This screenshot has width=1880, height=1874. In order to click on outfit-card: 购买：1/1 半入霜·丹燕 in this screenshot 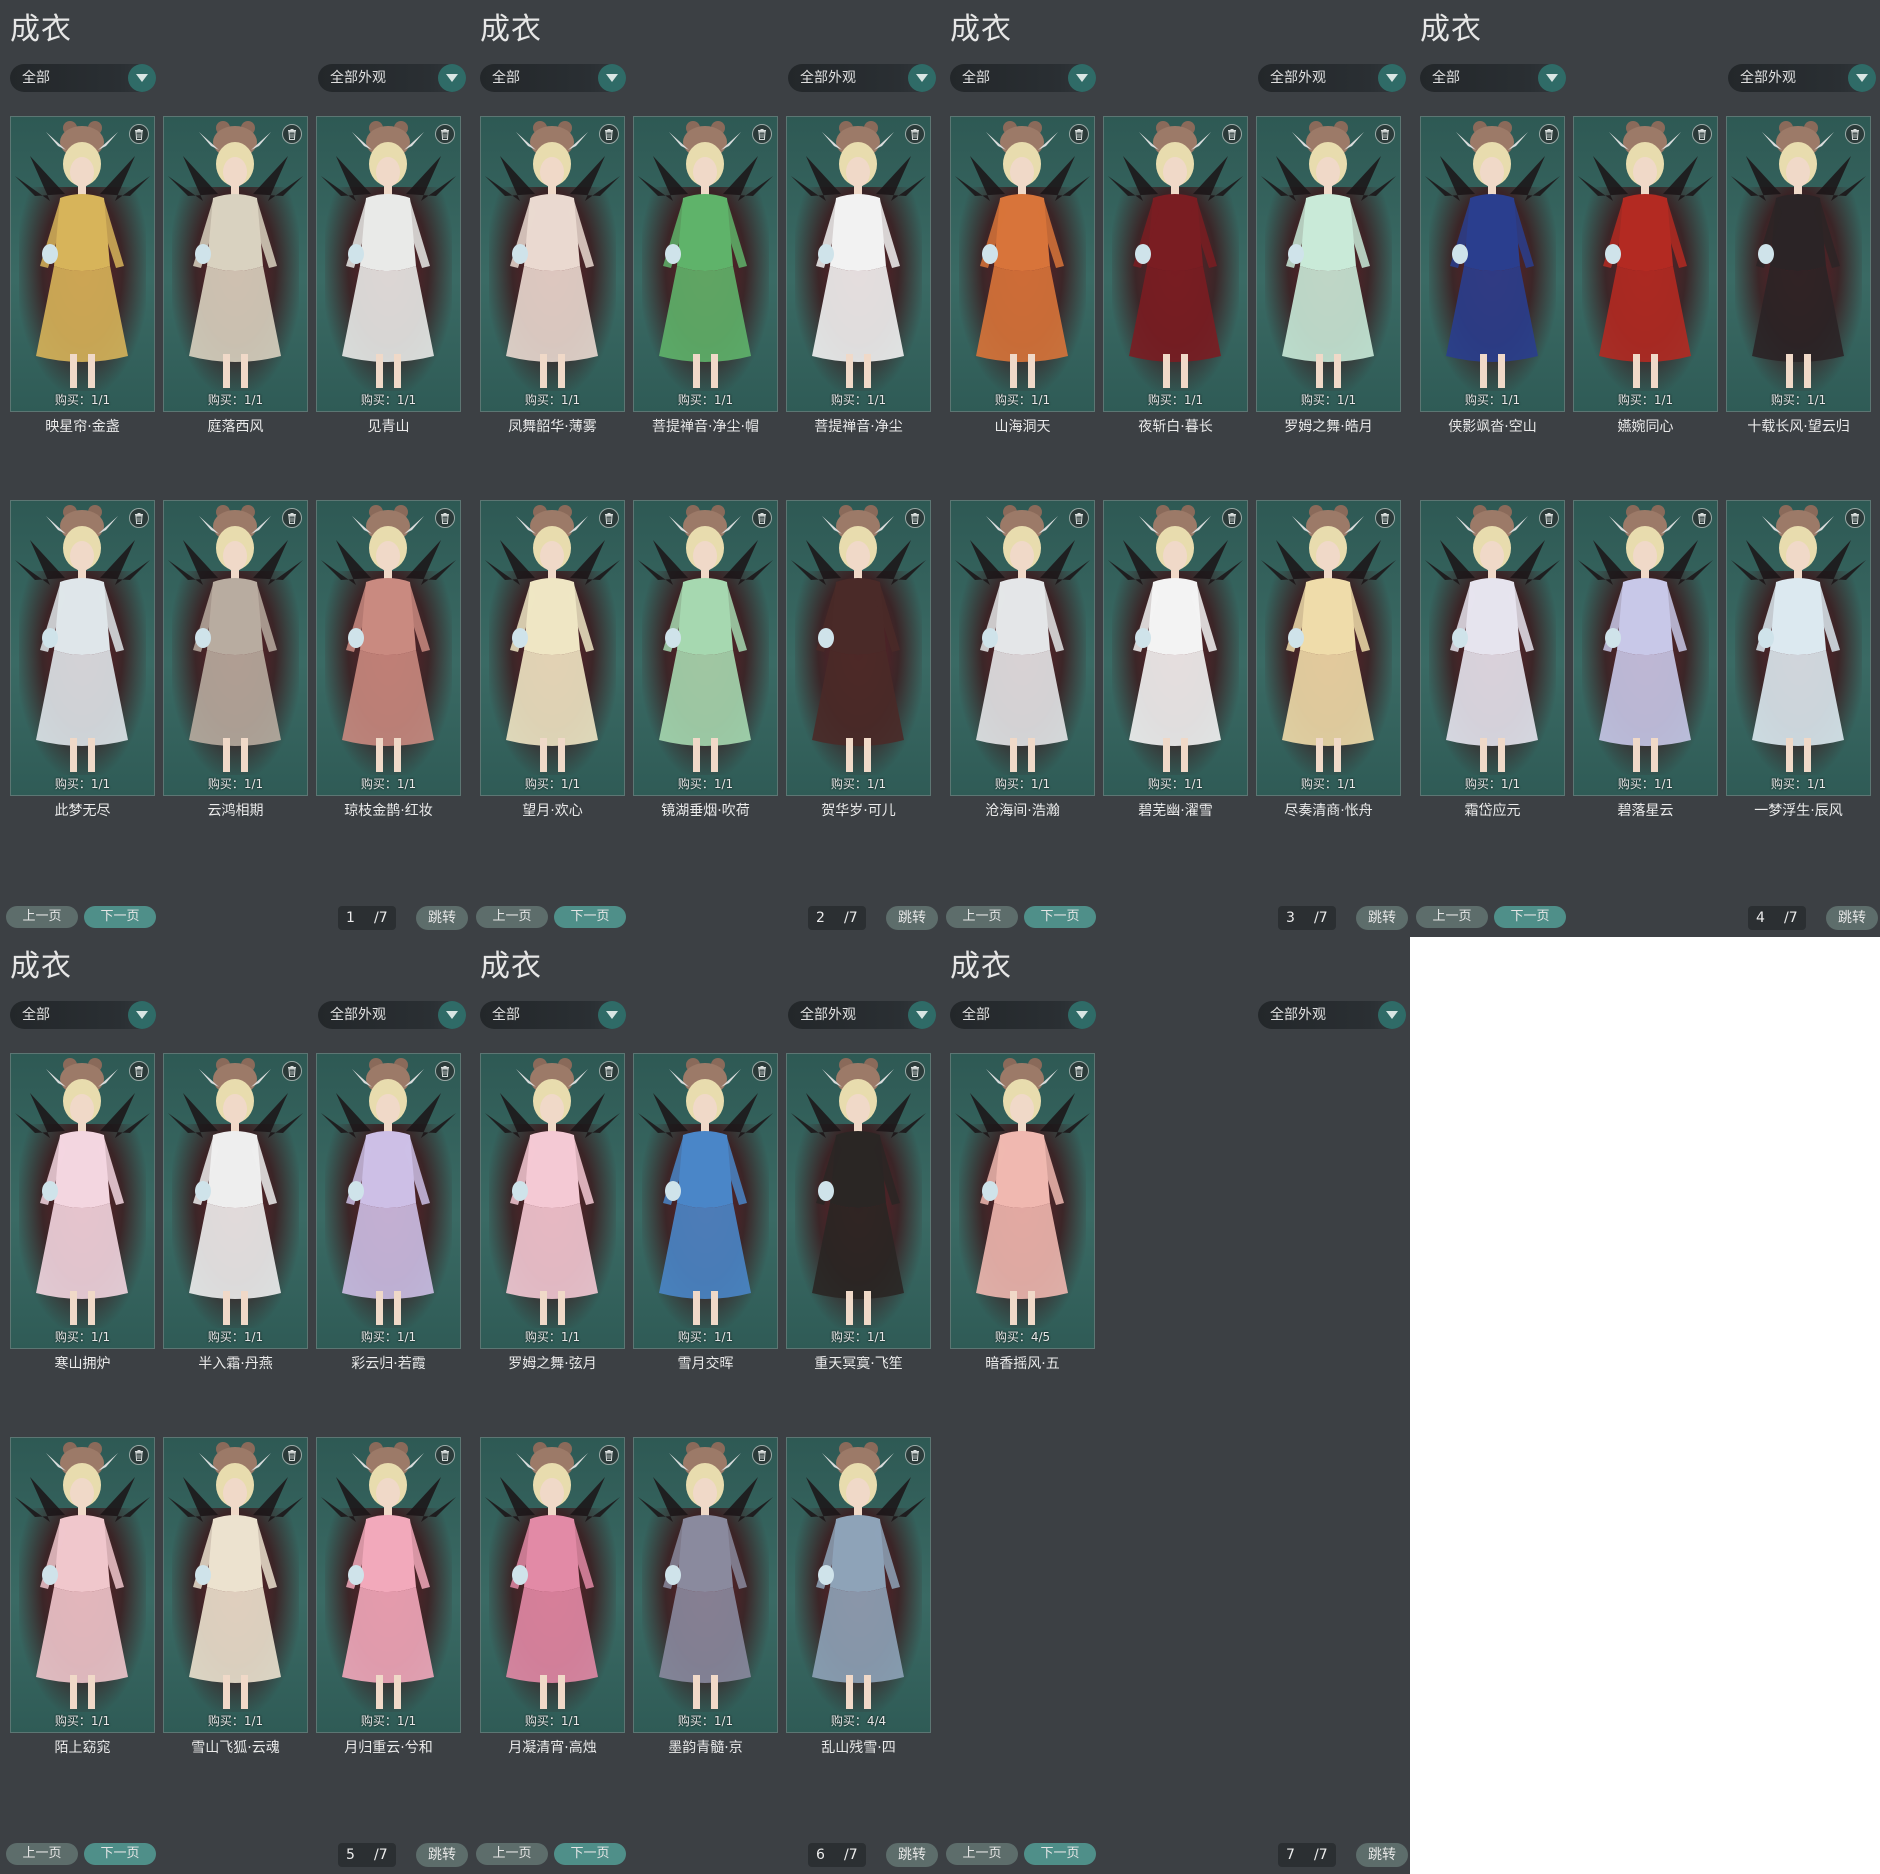, I will do `click(235, 1212)`.